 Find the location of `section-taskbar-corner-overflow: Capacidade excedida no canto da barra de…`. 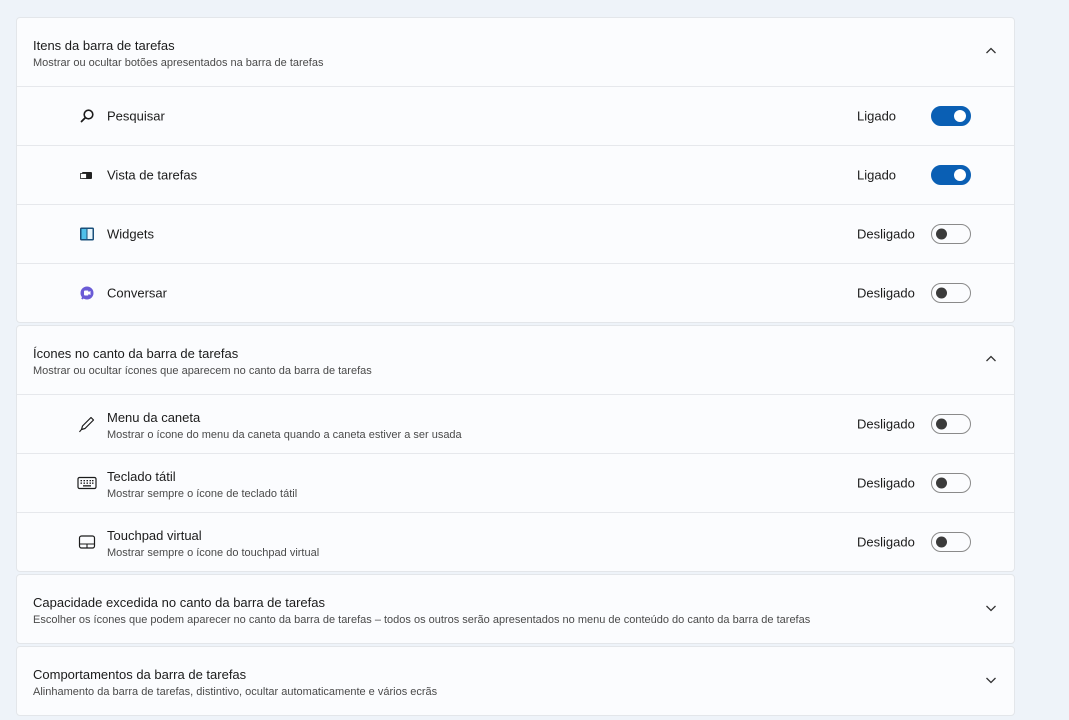

section-taskbar-corner-overflow: Capacidade excedida no canto da barra de… is located at coordinates (515, 609).